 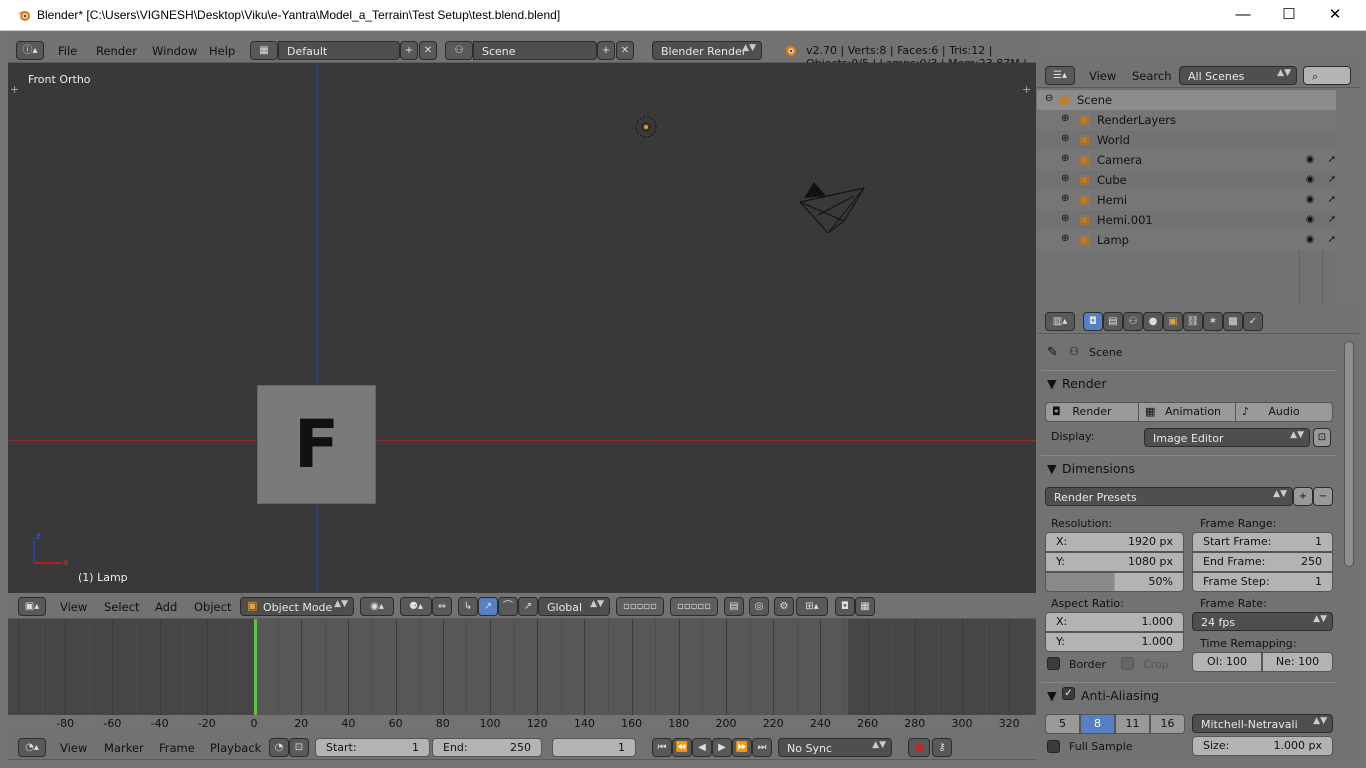 What do you see at coordinates (468, 606) in the screenshot?
I see `translate-icon: ↳` at bounding box center [468, 606].